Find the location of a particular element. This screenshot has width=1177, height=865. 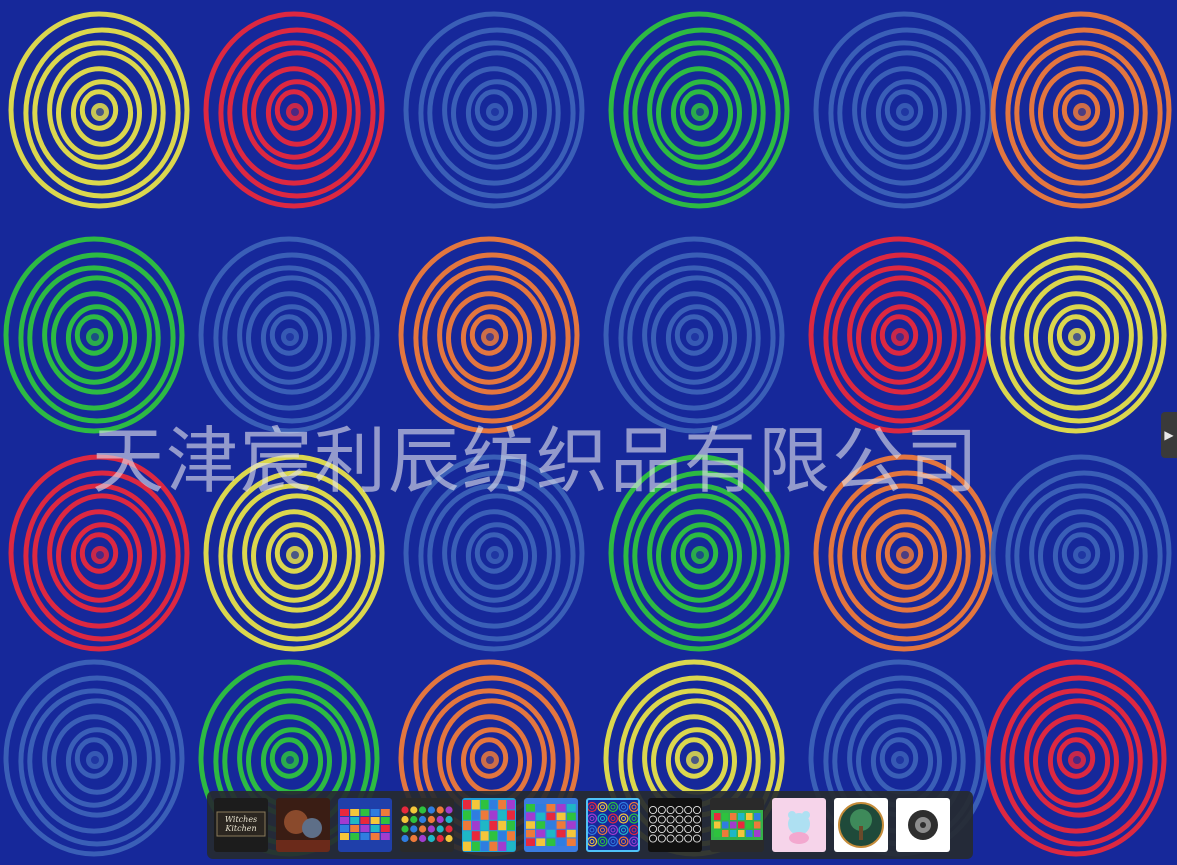

thumbnail-witches-kitchen: Witches Kitchen is located at coordinates (241, 825).